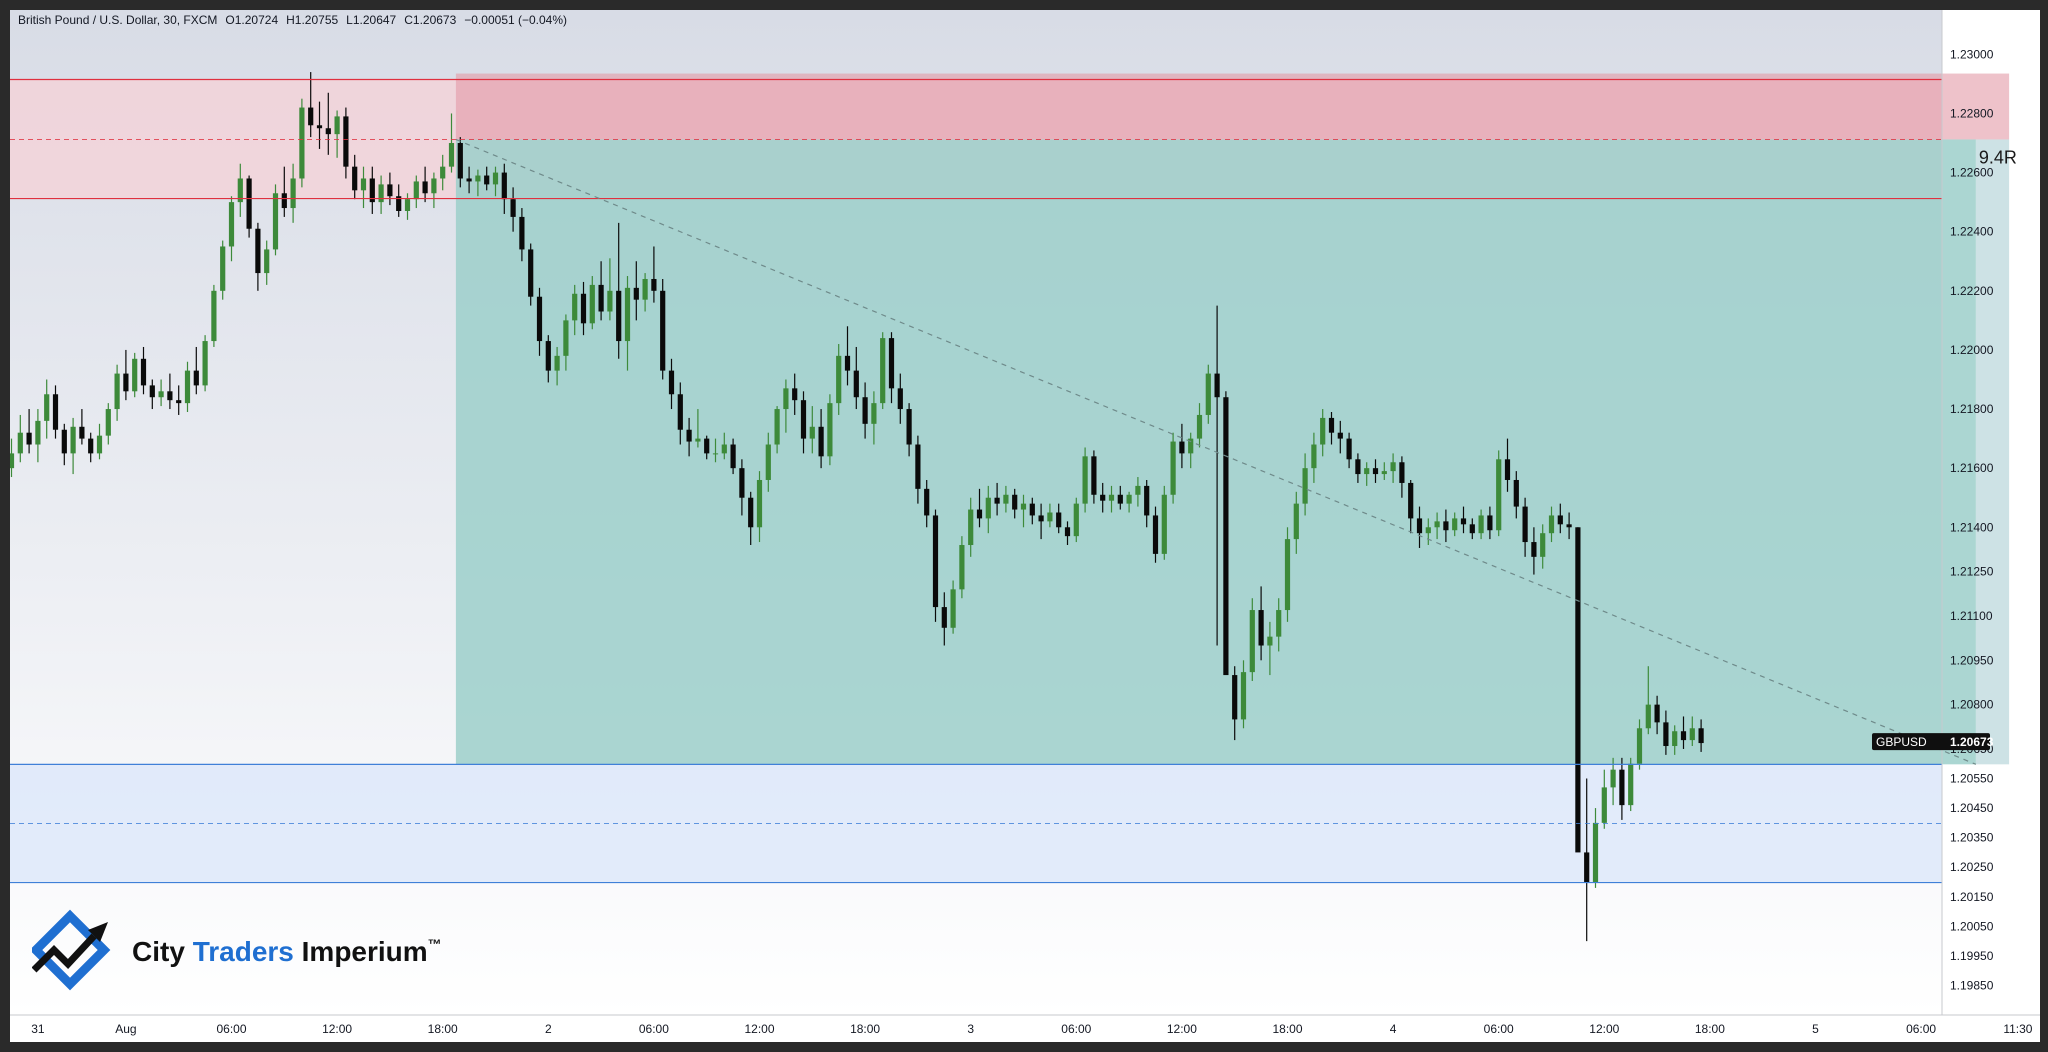 This screenshot has width=2048, height=1052. I want to click on logo-trademark: ™, so click(434, 944).